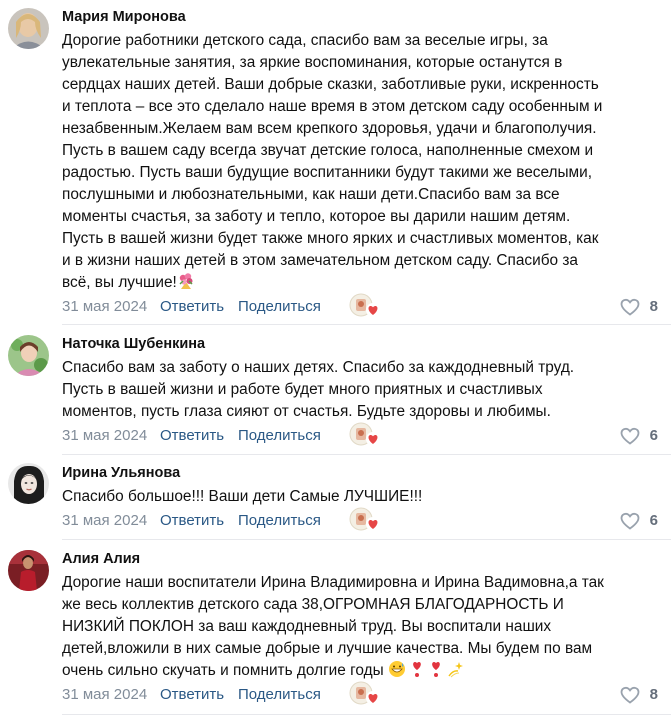 The height and width of the screenshot is (717, 671). Describe the element at coordinates (124, 17) in the screenshot. I see `comment-author: Мария Миронова` at that location.